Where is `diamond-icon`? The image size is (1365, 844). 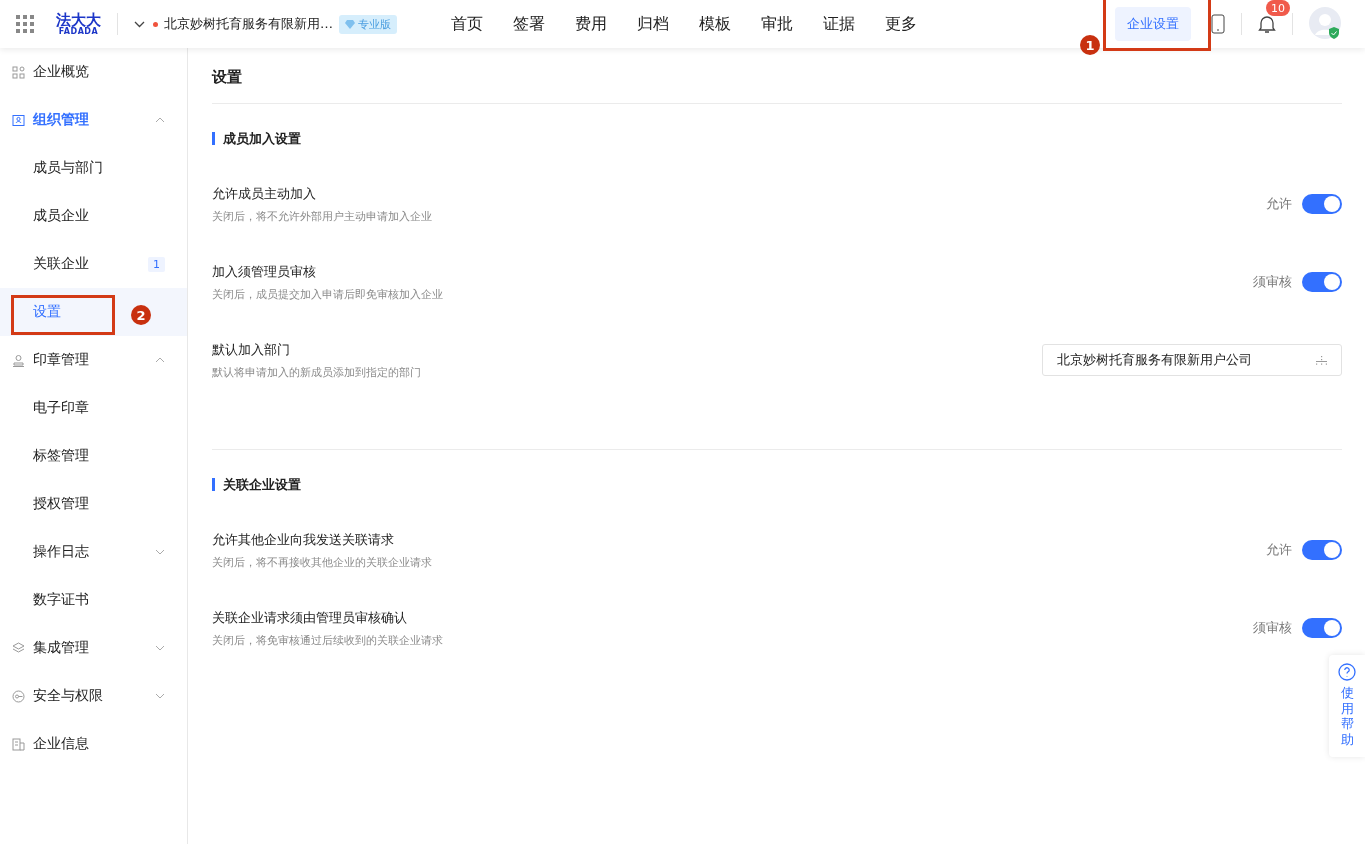 diamond-icon is located at coordinates (350, 24).